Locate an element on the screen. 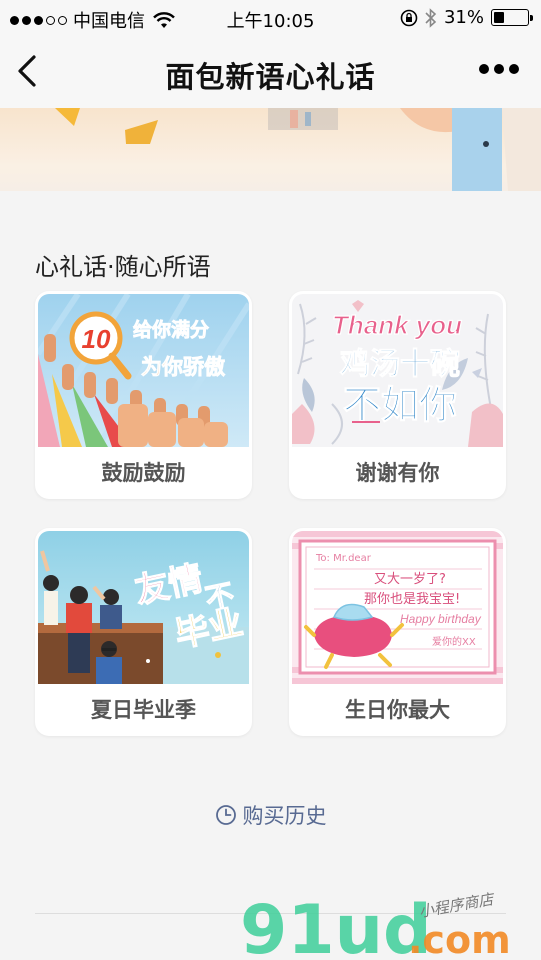 This screenshot has height=960, width=541. watermark-logo: 91ud .com 小程序商店 is located at coordinates (390, 922).